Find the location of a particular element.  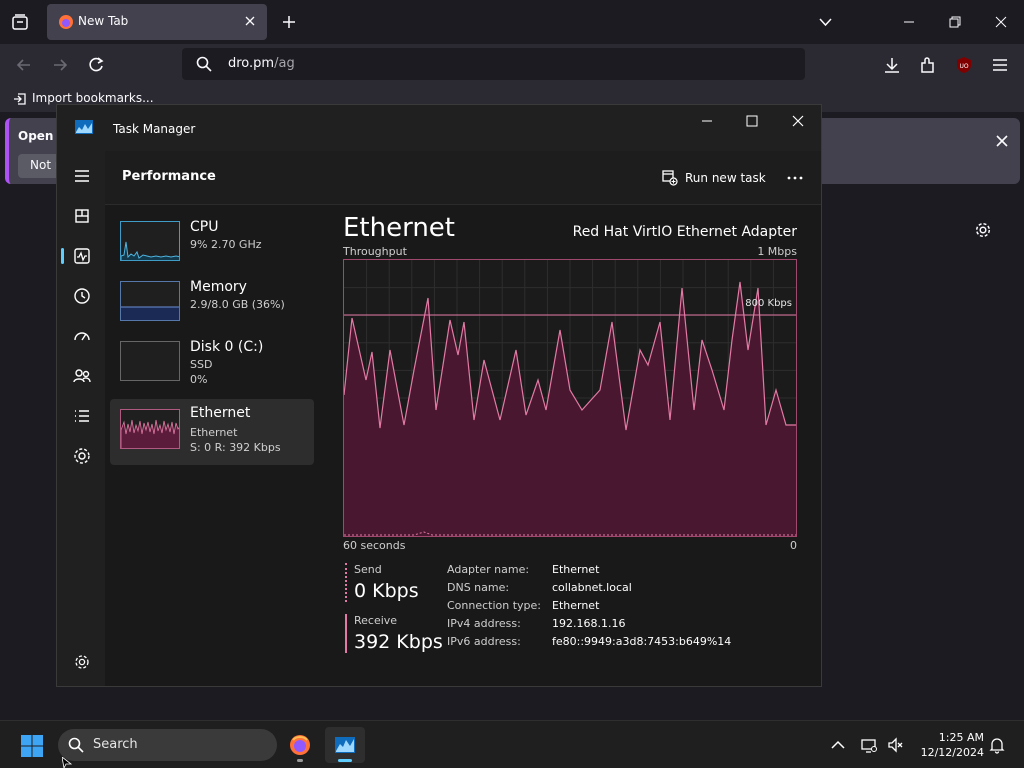

run-task-icon is located at coordinates (670, 178).